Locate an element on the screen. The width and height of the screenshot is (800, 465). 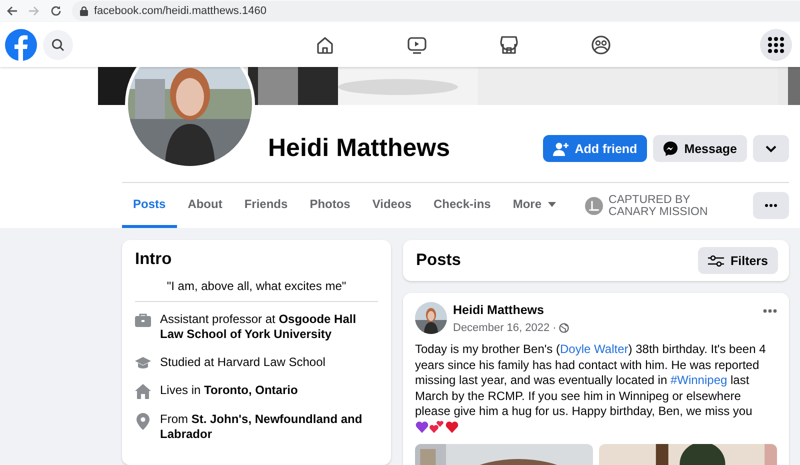
messenger-icon is located at coordinates (670, 148).